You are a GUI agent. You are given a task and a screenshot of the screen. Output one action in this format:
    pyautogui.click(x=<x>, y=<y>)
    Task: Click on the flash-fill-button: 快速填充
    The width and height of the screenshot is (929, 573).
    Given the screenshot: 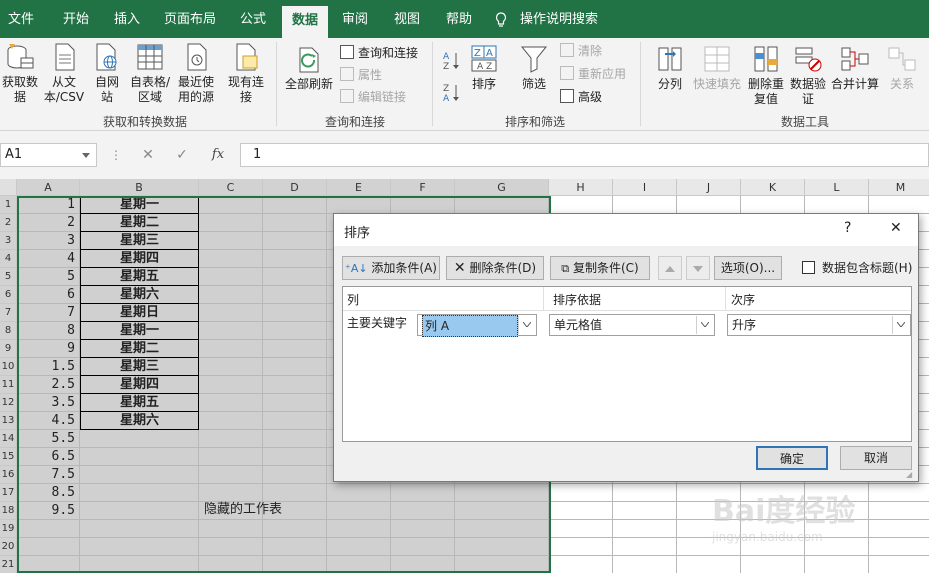 What is the action you would take?
    pyautogui.click(x=717, y=68)
    